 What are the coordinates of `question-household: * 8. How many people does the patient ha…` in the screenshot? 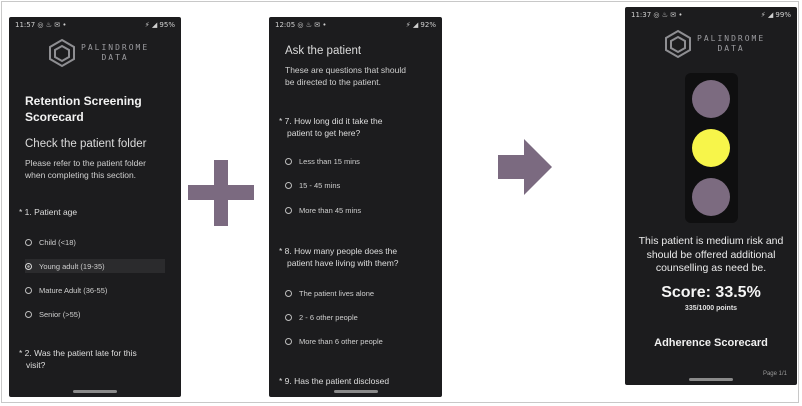 It's located at (339, 257).